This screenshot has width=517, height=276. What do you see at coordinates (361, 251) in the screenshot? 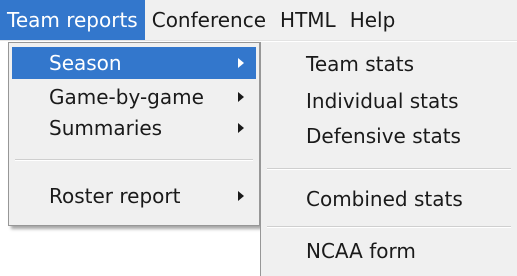
I see `submenu-item-ncaa-form-label: NCAA form` at bounding box center [361, 251].